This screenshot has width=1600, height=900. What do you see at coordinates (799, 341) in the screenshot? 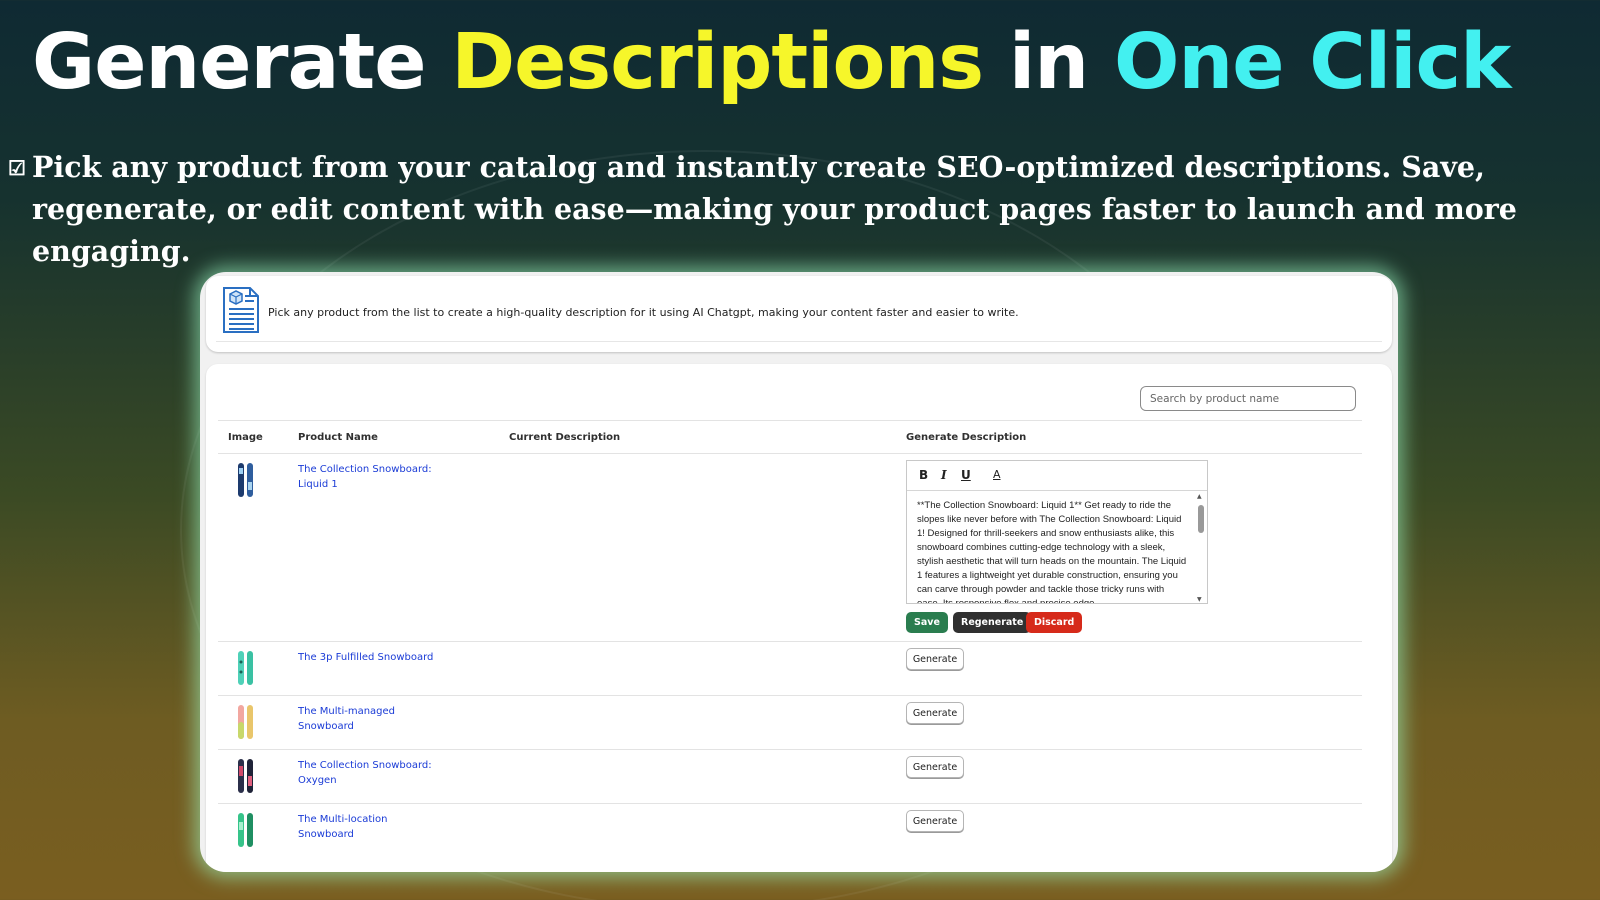
I see `divider` at bounding box center [799, 341].